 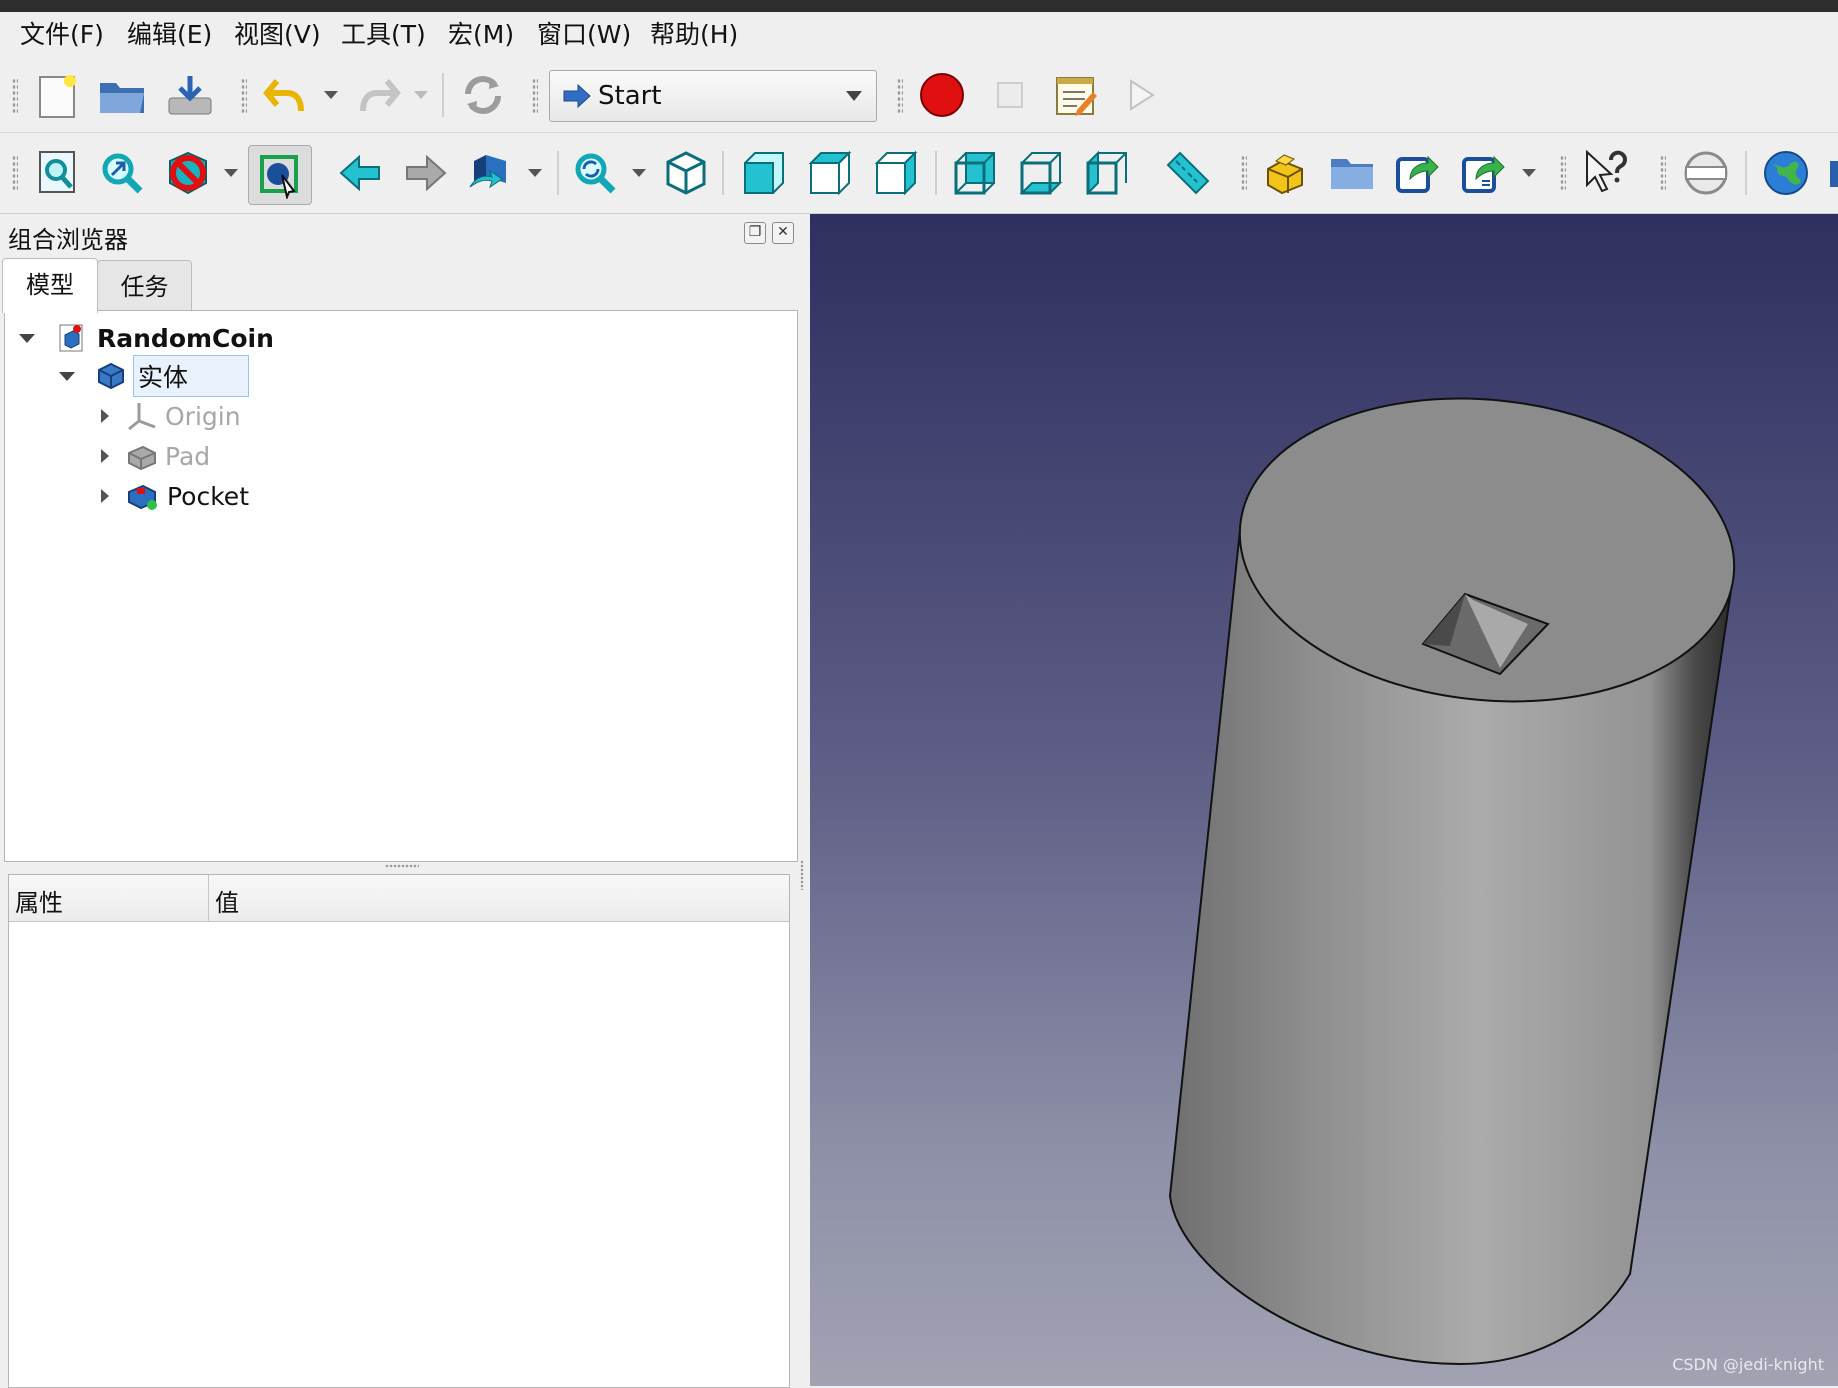 I want to click on view-top-icon, so click(x=830, y=173).